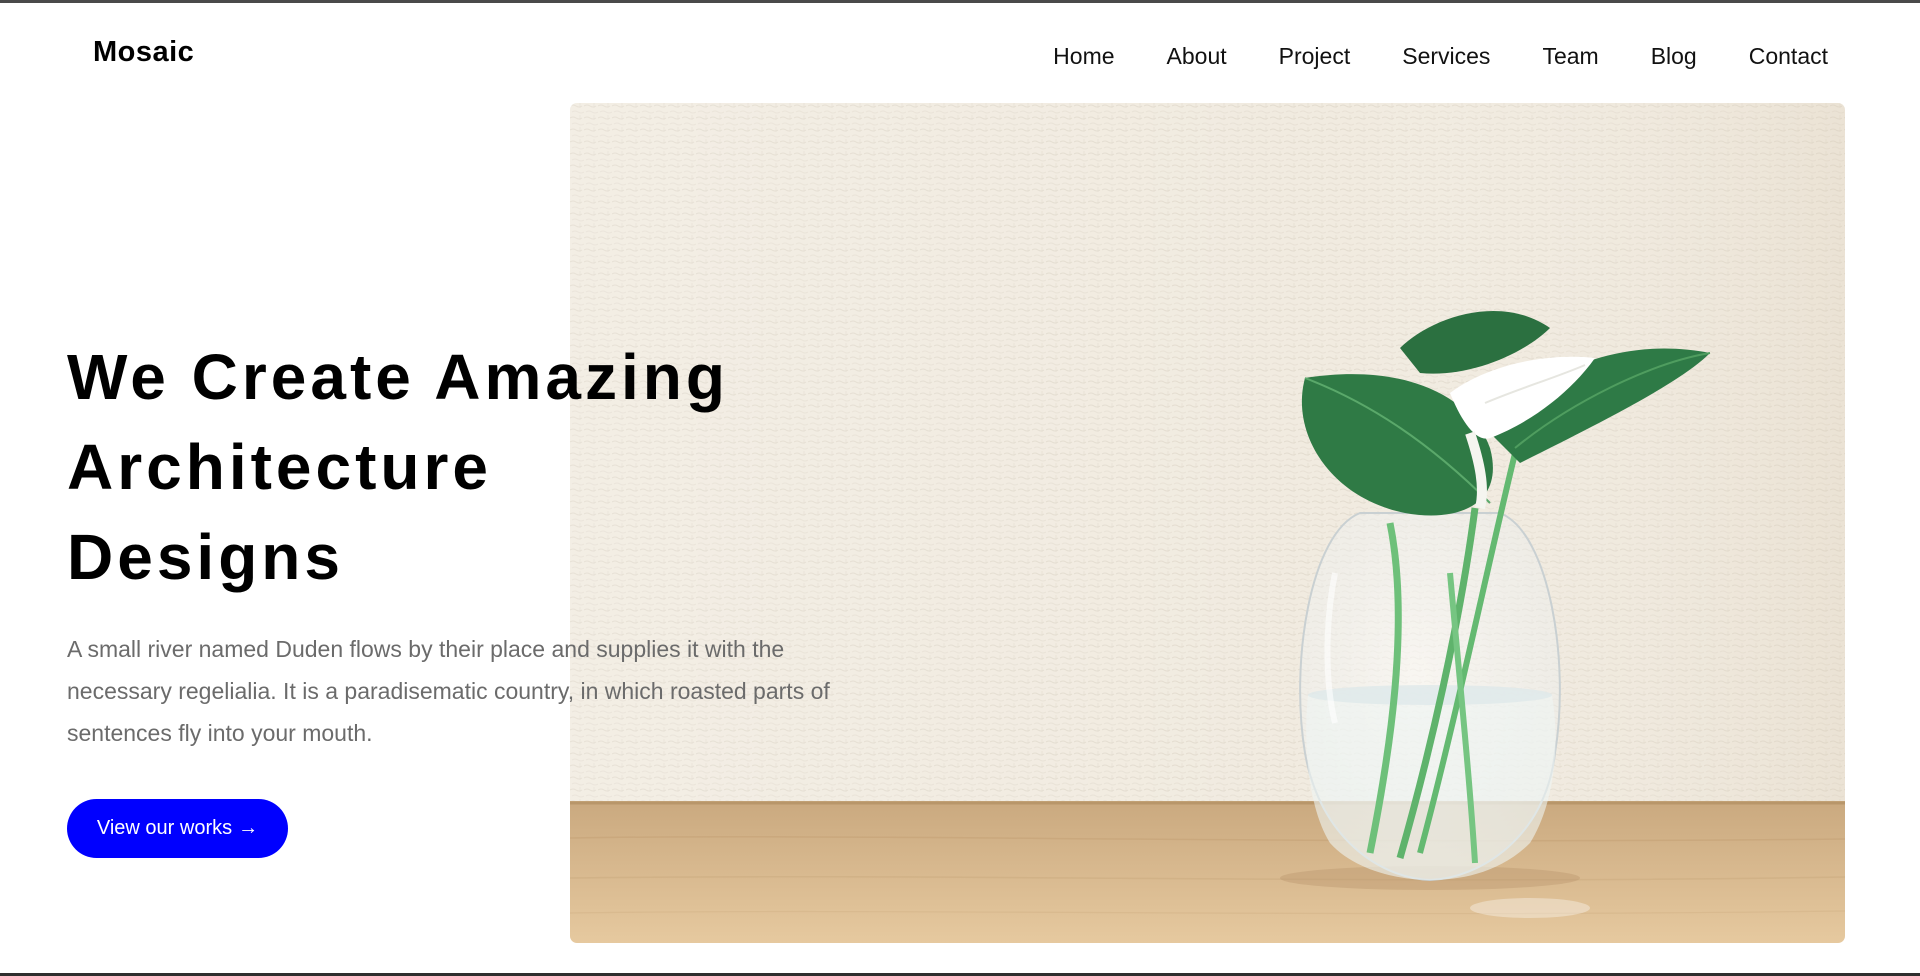 The image size is (1920, 976). I want to click on top-border, so click(960, 1).